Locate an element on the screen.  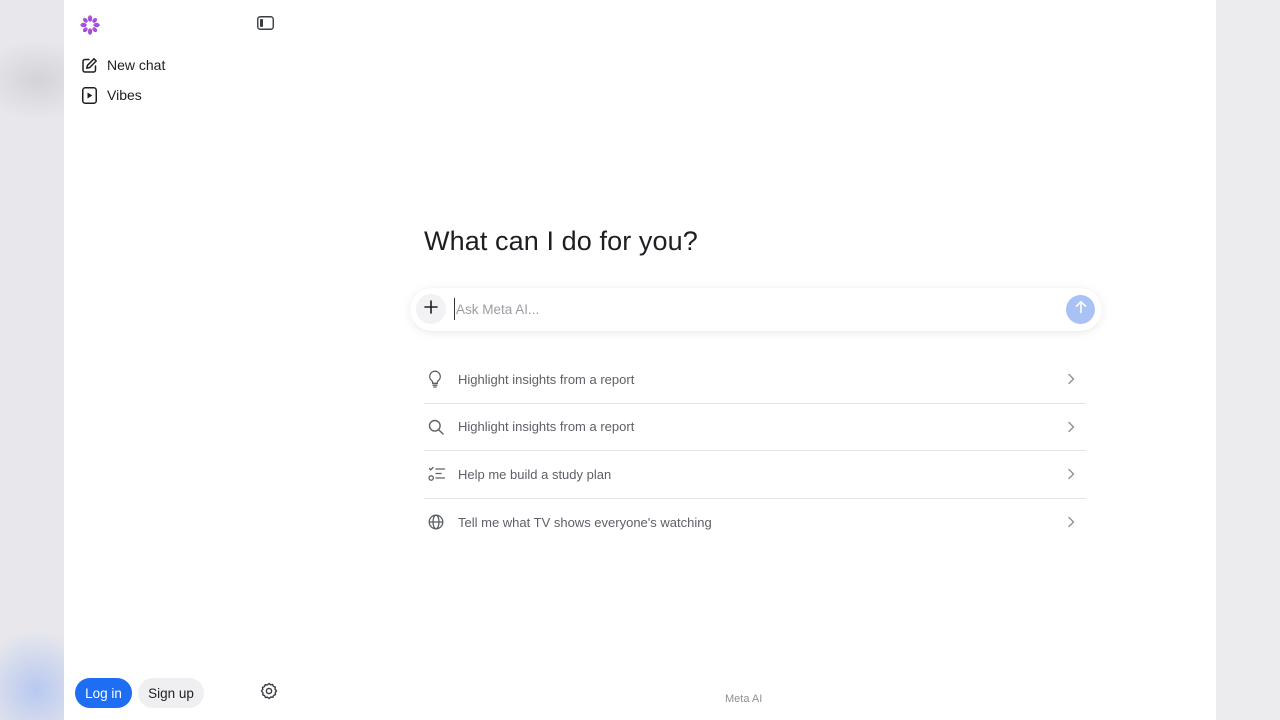
attach-button is located at coordinates (431, 309).